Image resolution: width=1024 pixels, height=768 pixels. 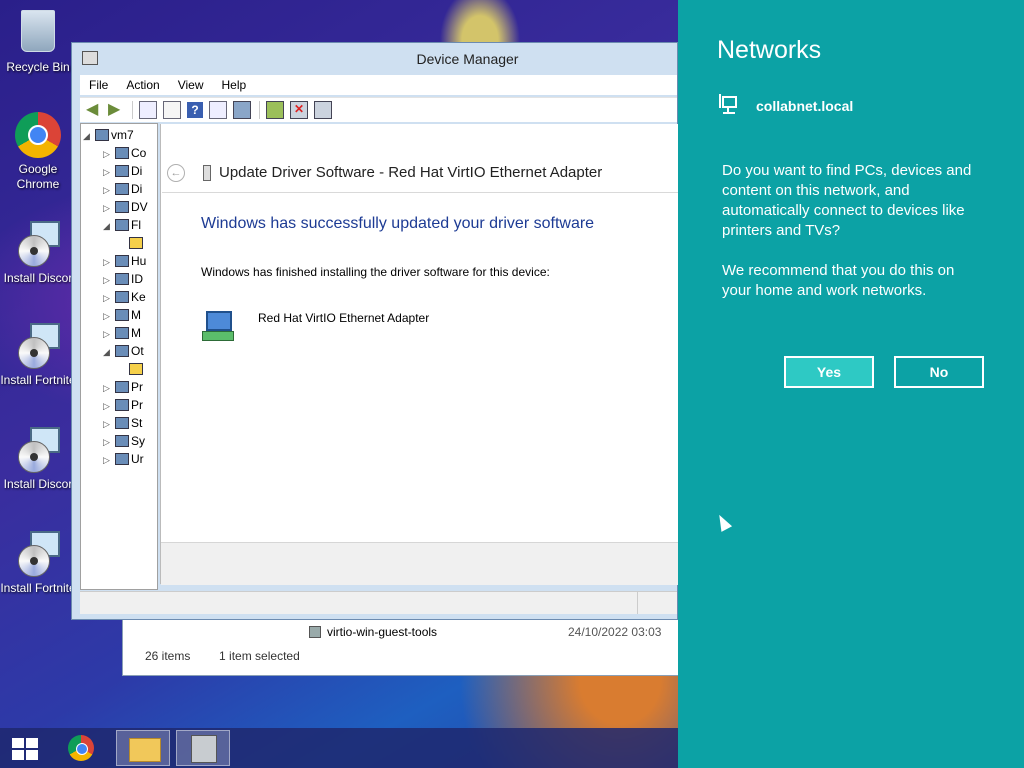 What do you see at coordinates (234, 85) in the screenshot?
I see `menu-help: Help` at bounding box center [234, 85].